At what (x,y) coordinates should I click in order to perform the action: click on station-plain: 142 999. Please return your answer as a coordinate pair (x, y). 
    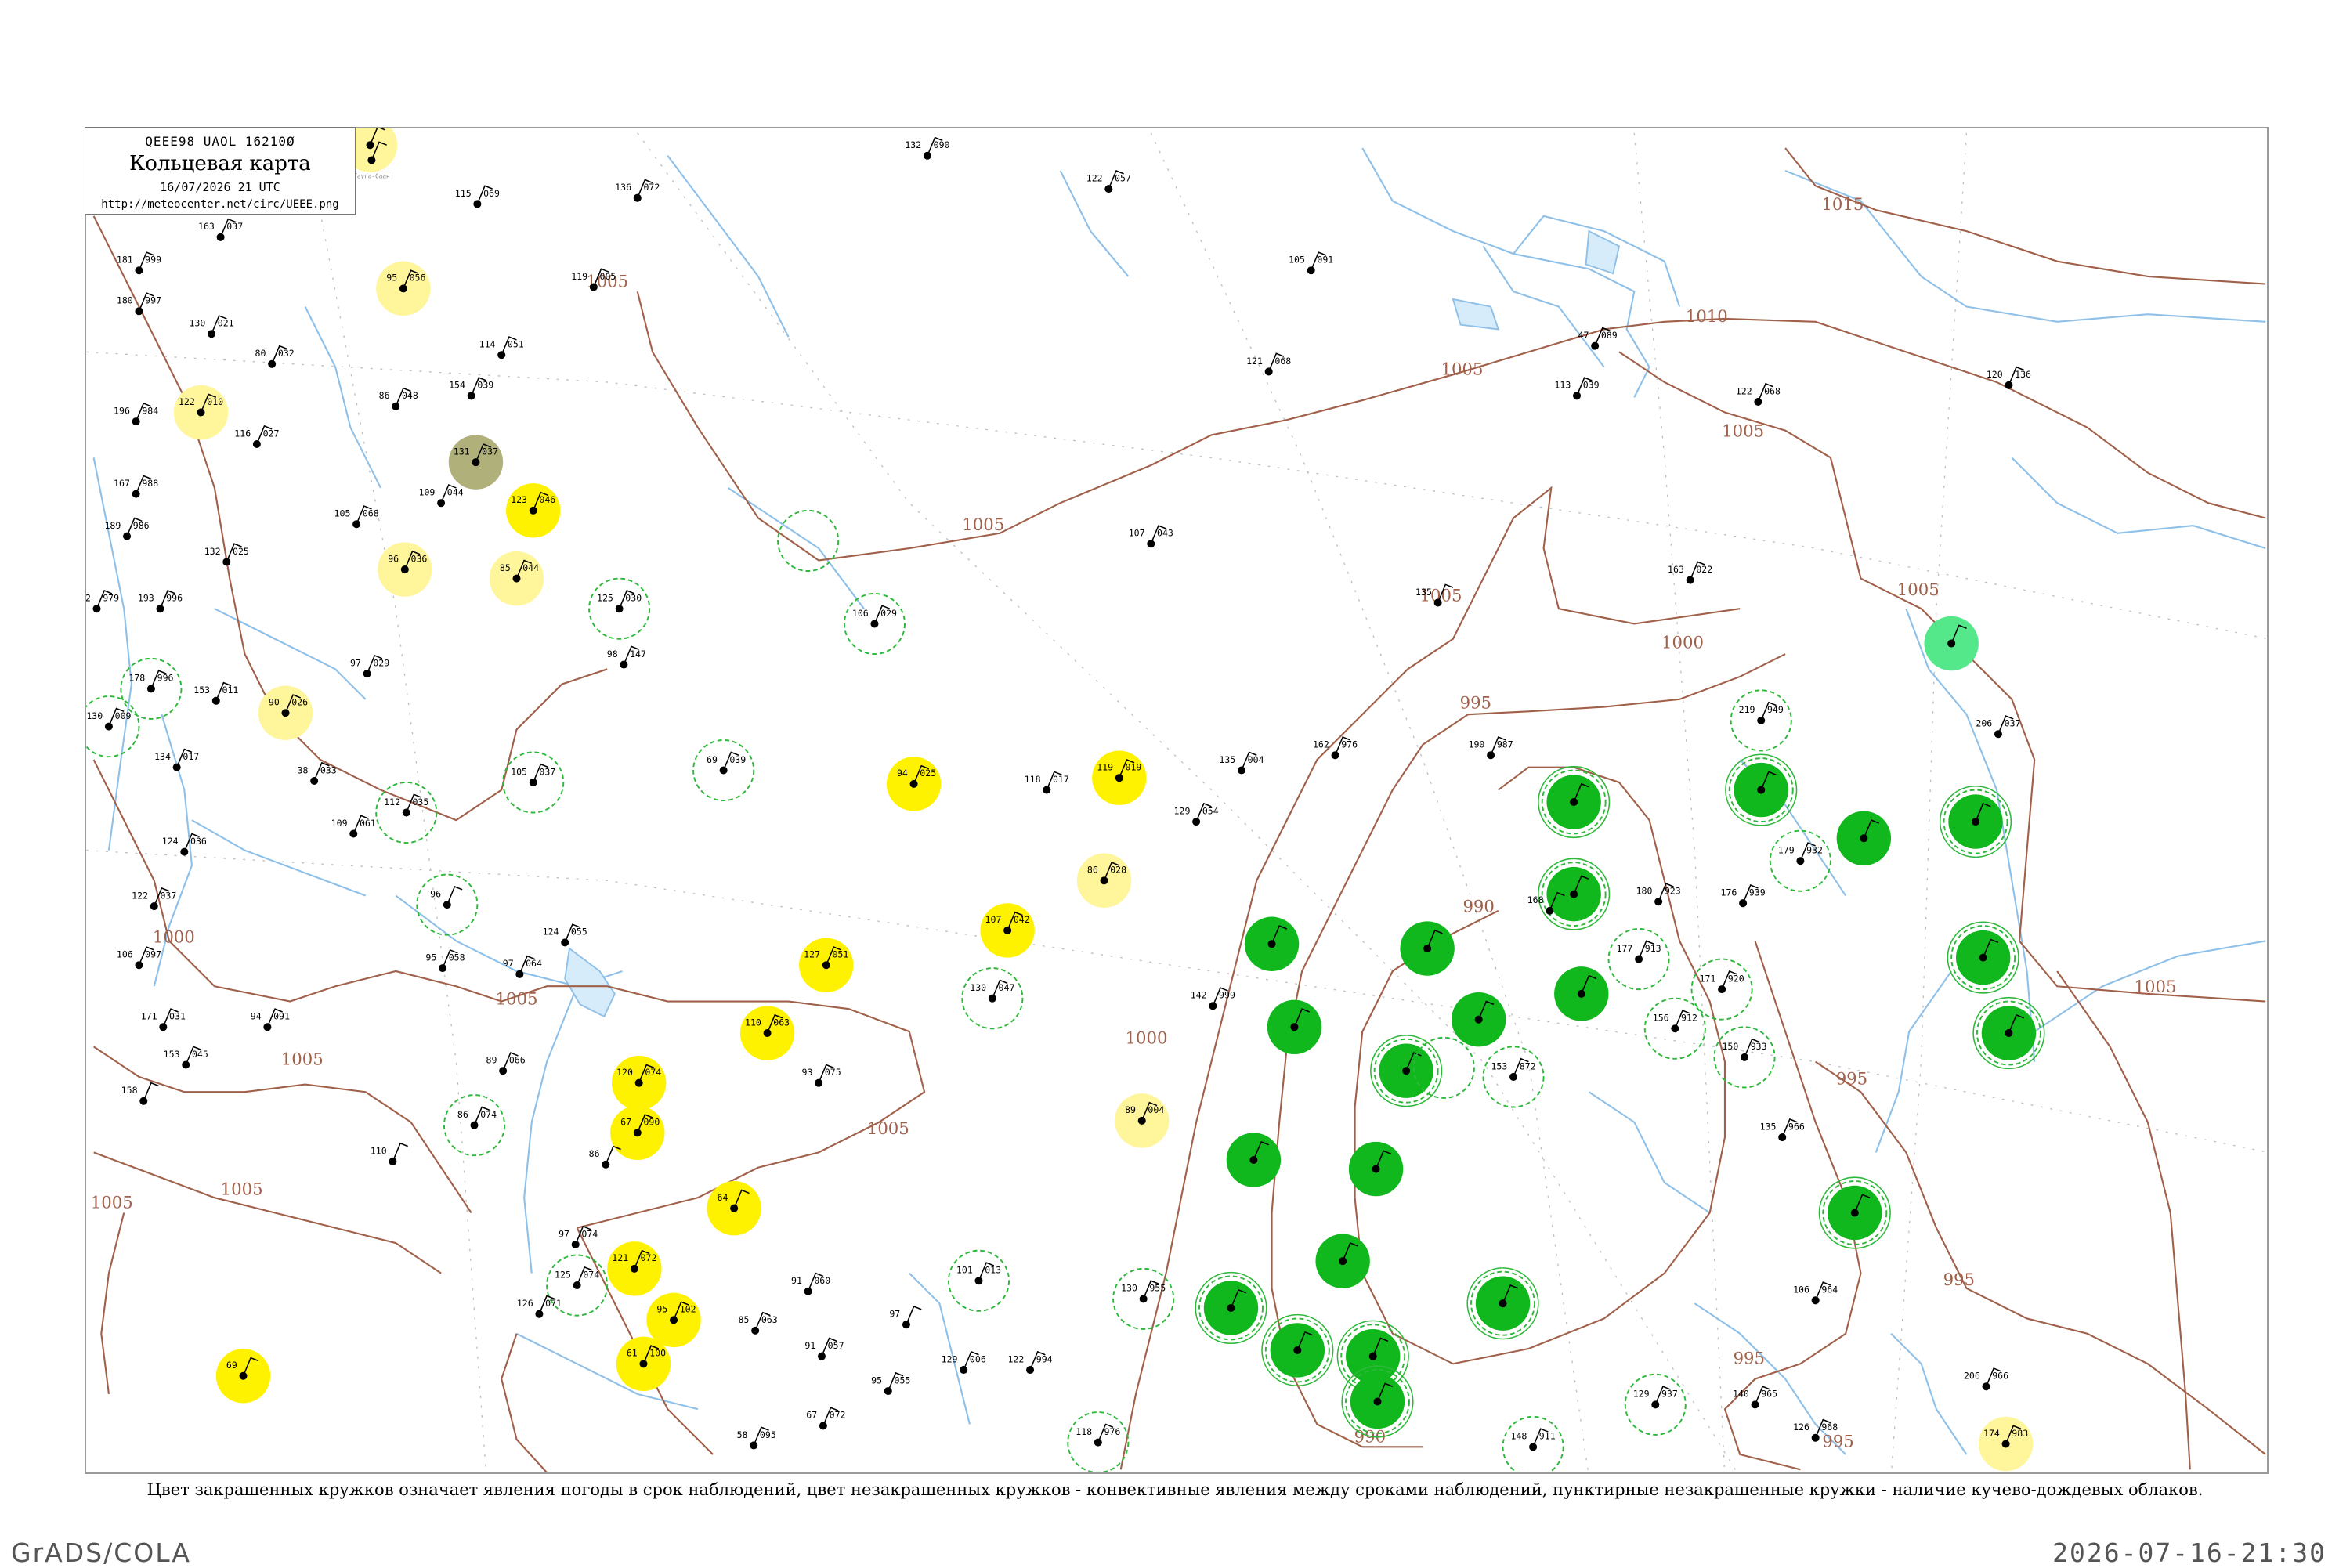
    Looking at the image, I should click on (1213, 998).